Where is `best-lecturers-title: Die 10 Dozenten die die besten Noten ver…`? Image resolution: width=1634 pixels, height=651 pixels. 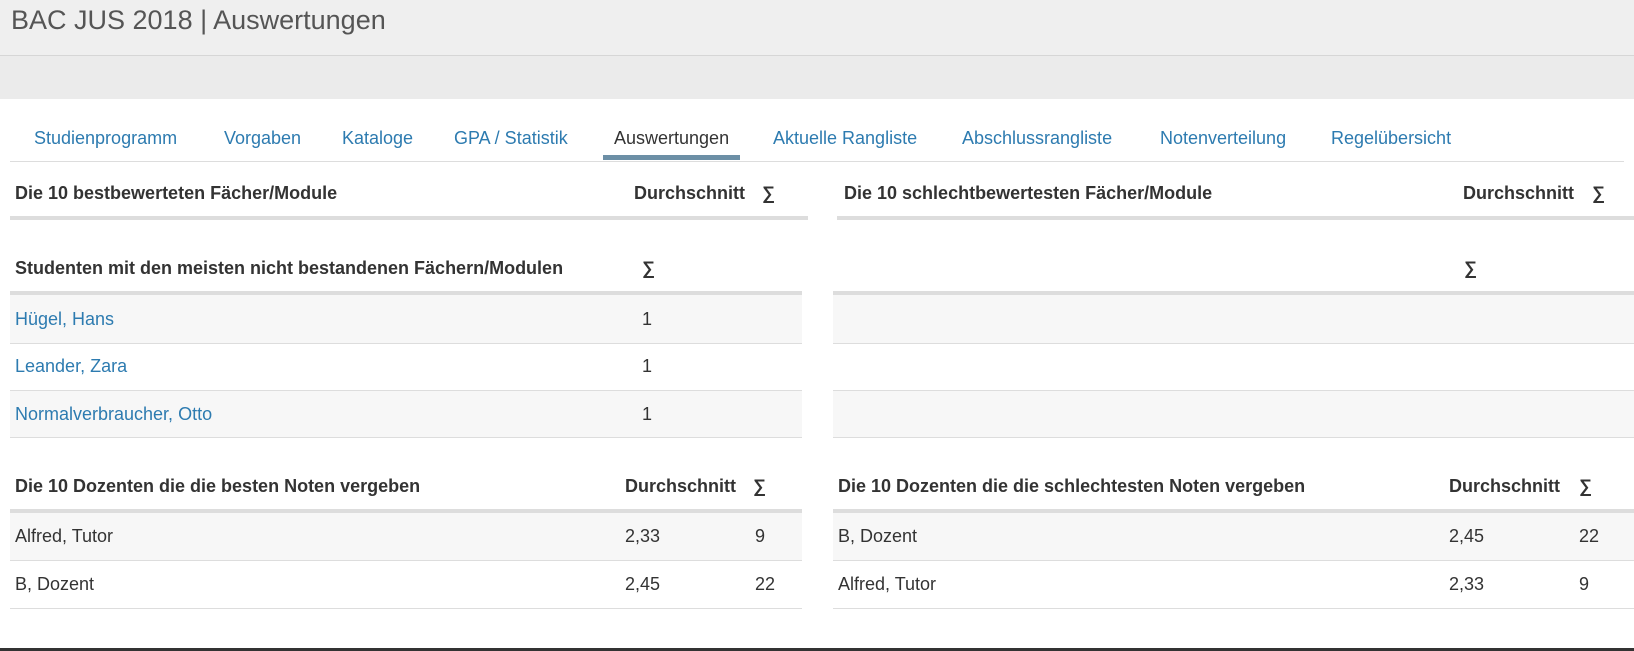 best-lecturers-title: Die 10 Dozenten die die besten Noten ver… is located at coordinates (218, 486).